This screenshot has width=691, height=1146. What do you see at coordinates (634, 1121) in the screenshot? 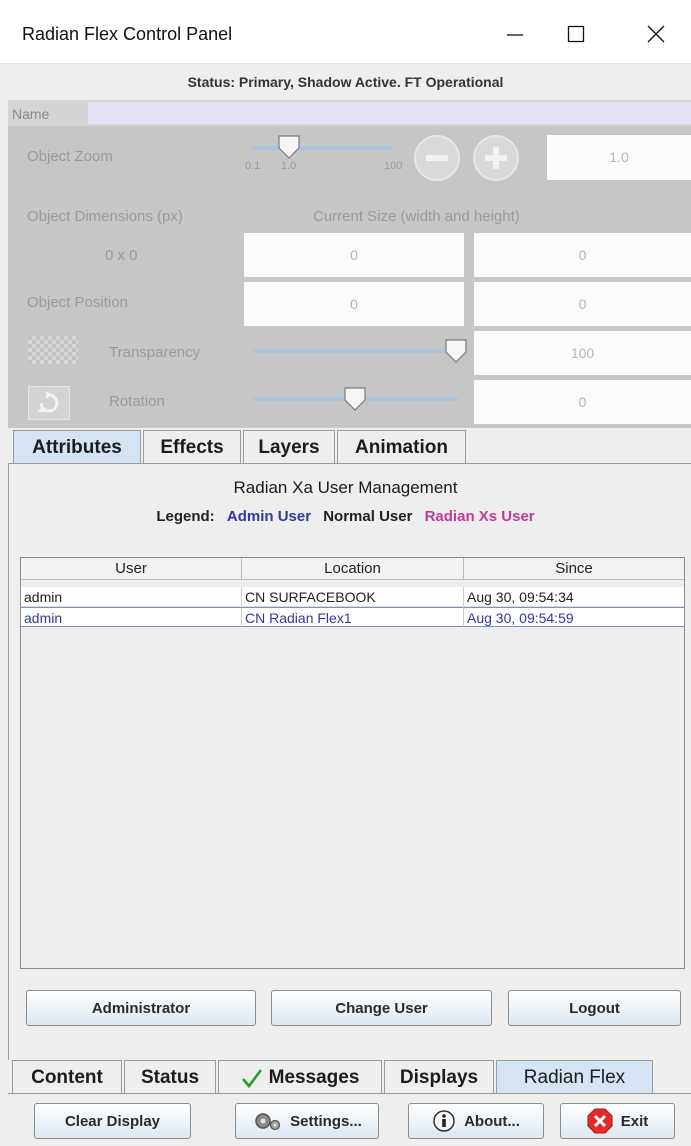
I see `exit-button-label: Exit` at bounding box center [634, 1121].